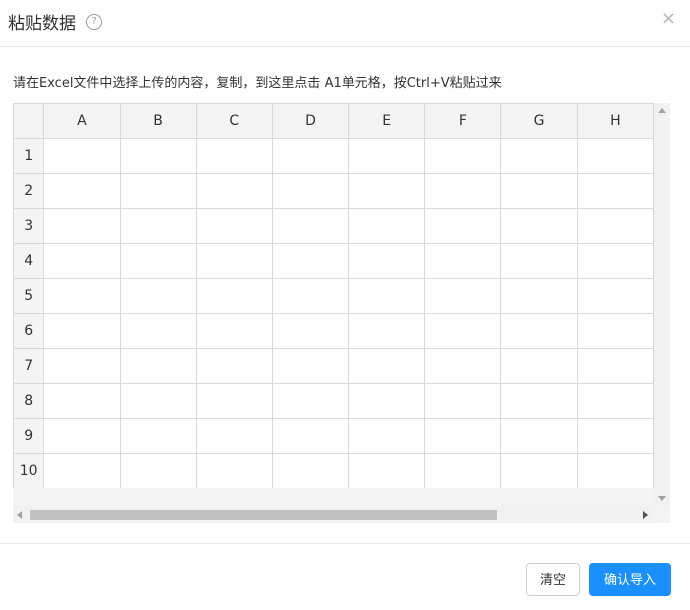  What do you see at coordinates (387, 156) in the screenshot?
I see `cell-e1` at bounding box center [387, 156].